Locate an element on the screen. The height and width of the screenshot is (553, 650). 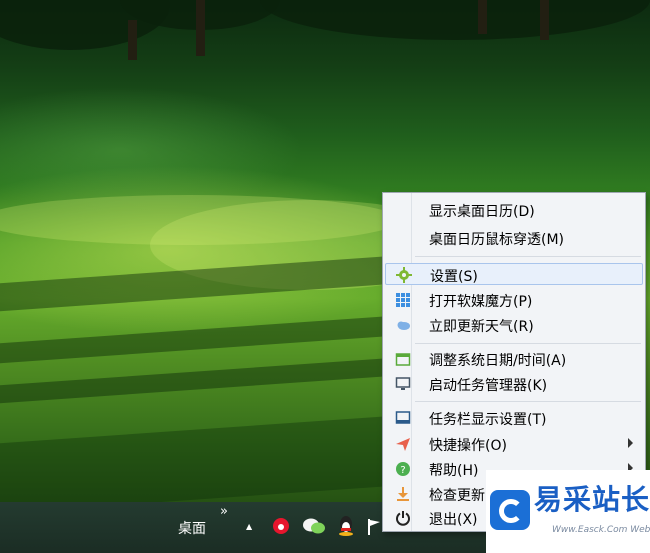
menu-item-label: 快捷操作(O) is located at coordinates (468, 446).